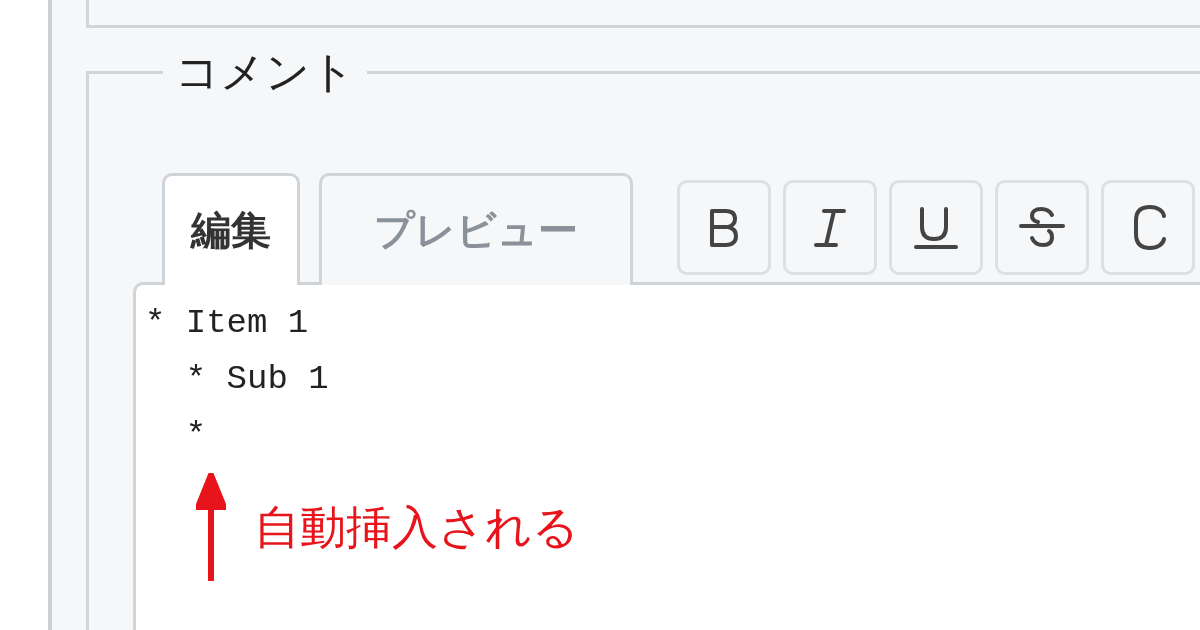  I want to click on annotation-text: 自動挿入される, so click(416, 527).